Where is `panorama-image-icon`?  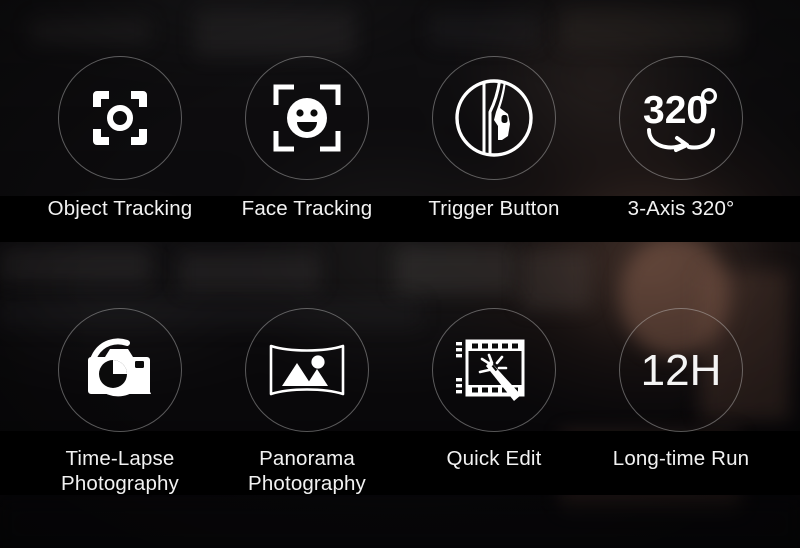
panorama-image-icon is located at coordinates (307, 370).